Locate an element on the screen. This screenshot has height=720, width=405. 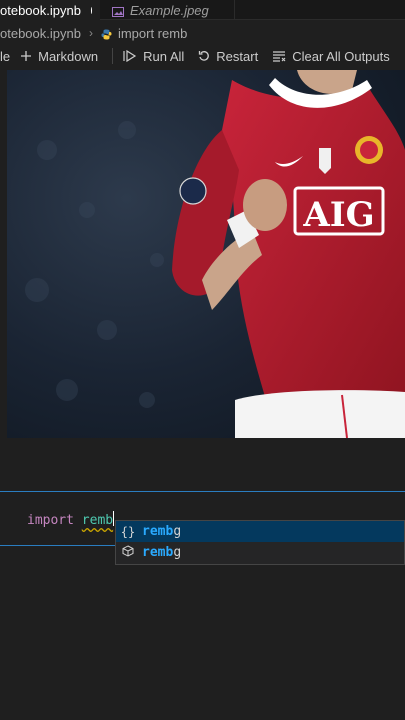
add-markdown-label: Markdown is located at coordinates (68, 56).